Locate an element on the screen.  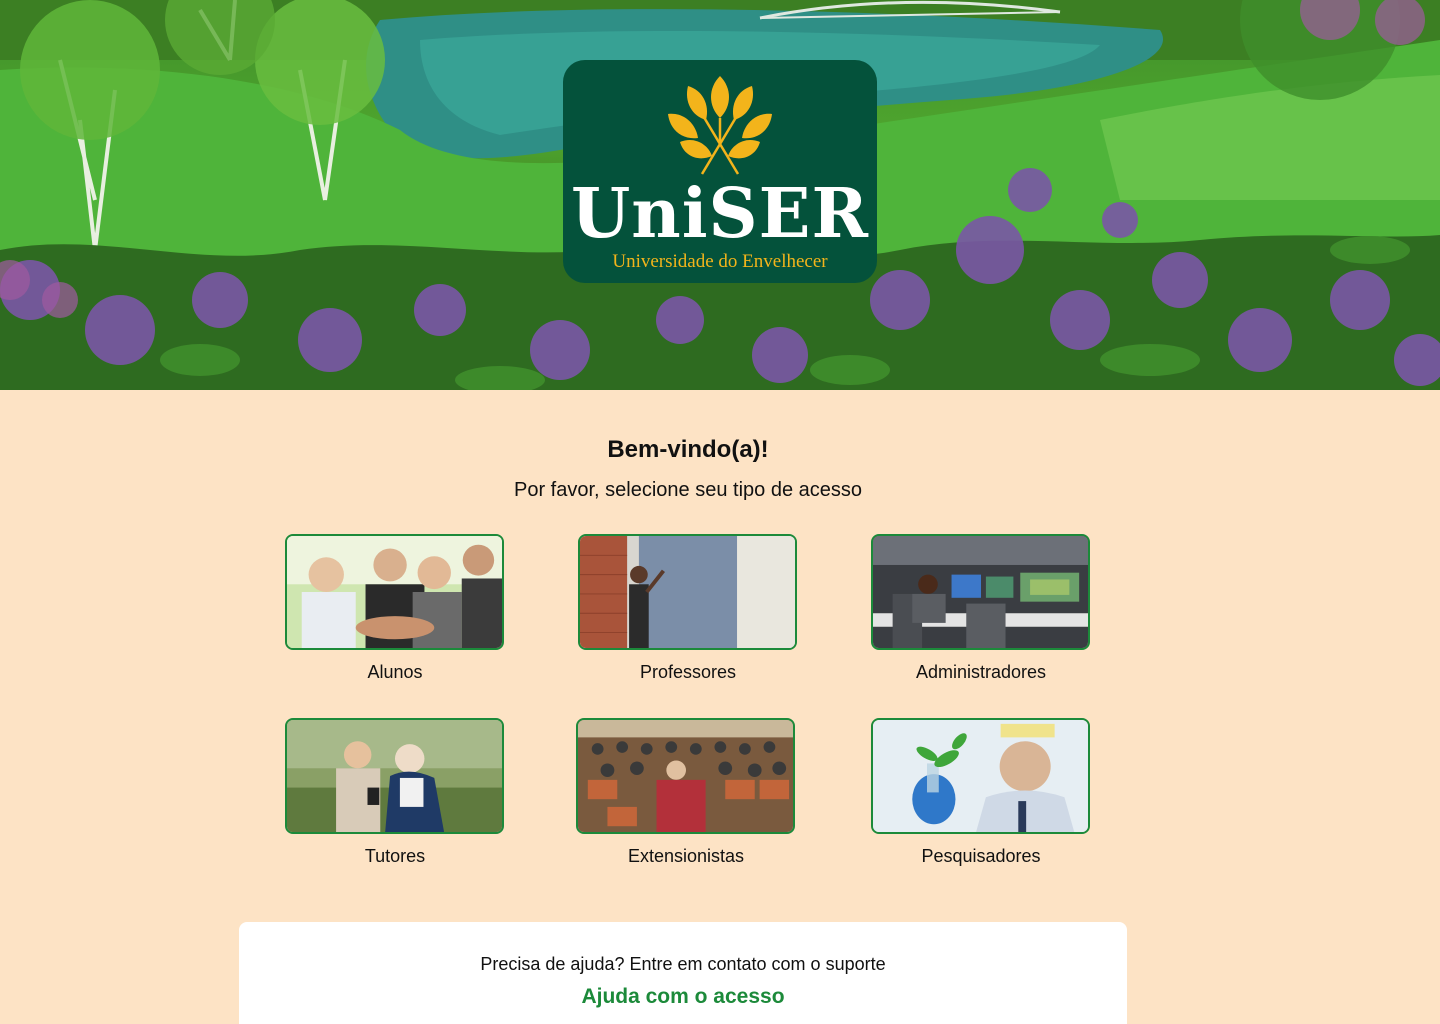
access-card-professores: Professores is located at coordinates (688, 608).